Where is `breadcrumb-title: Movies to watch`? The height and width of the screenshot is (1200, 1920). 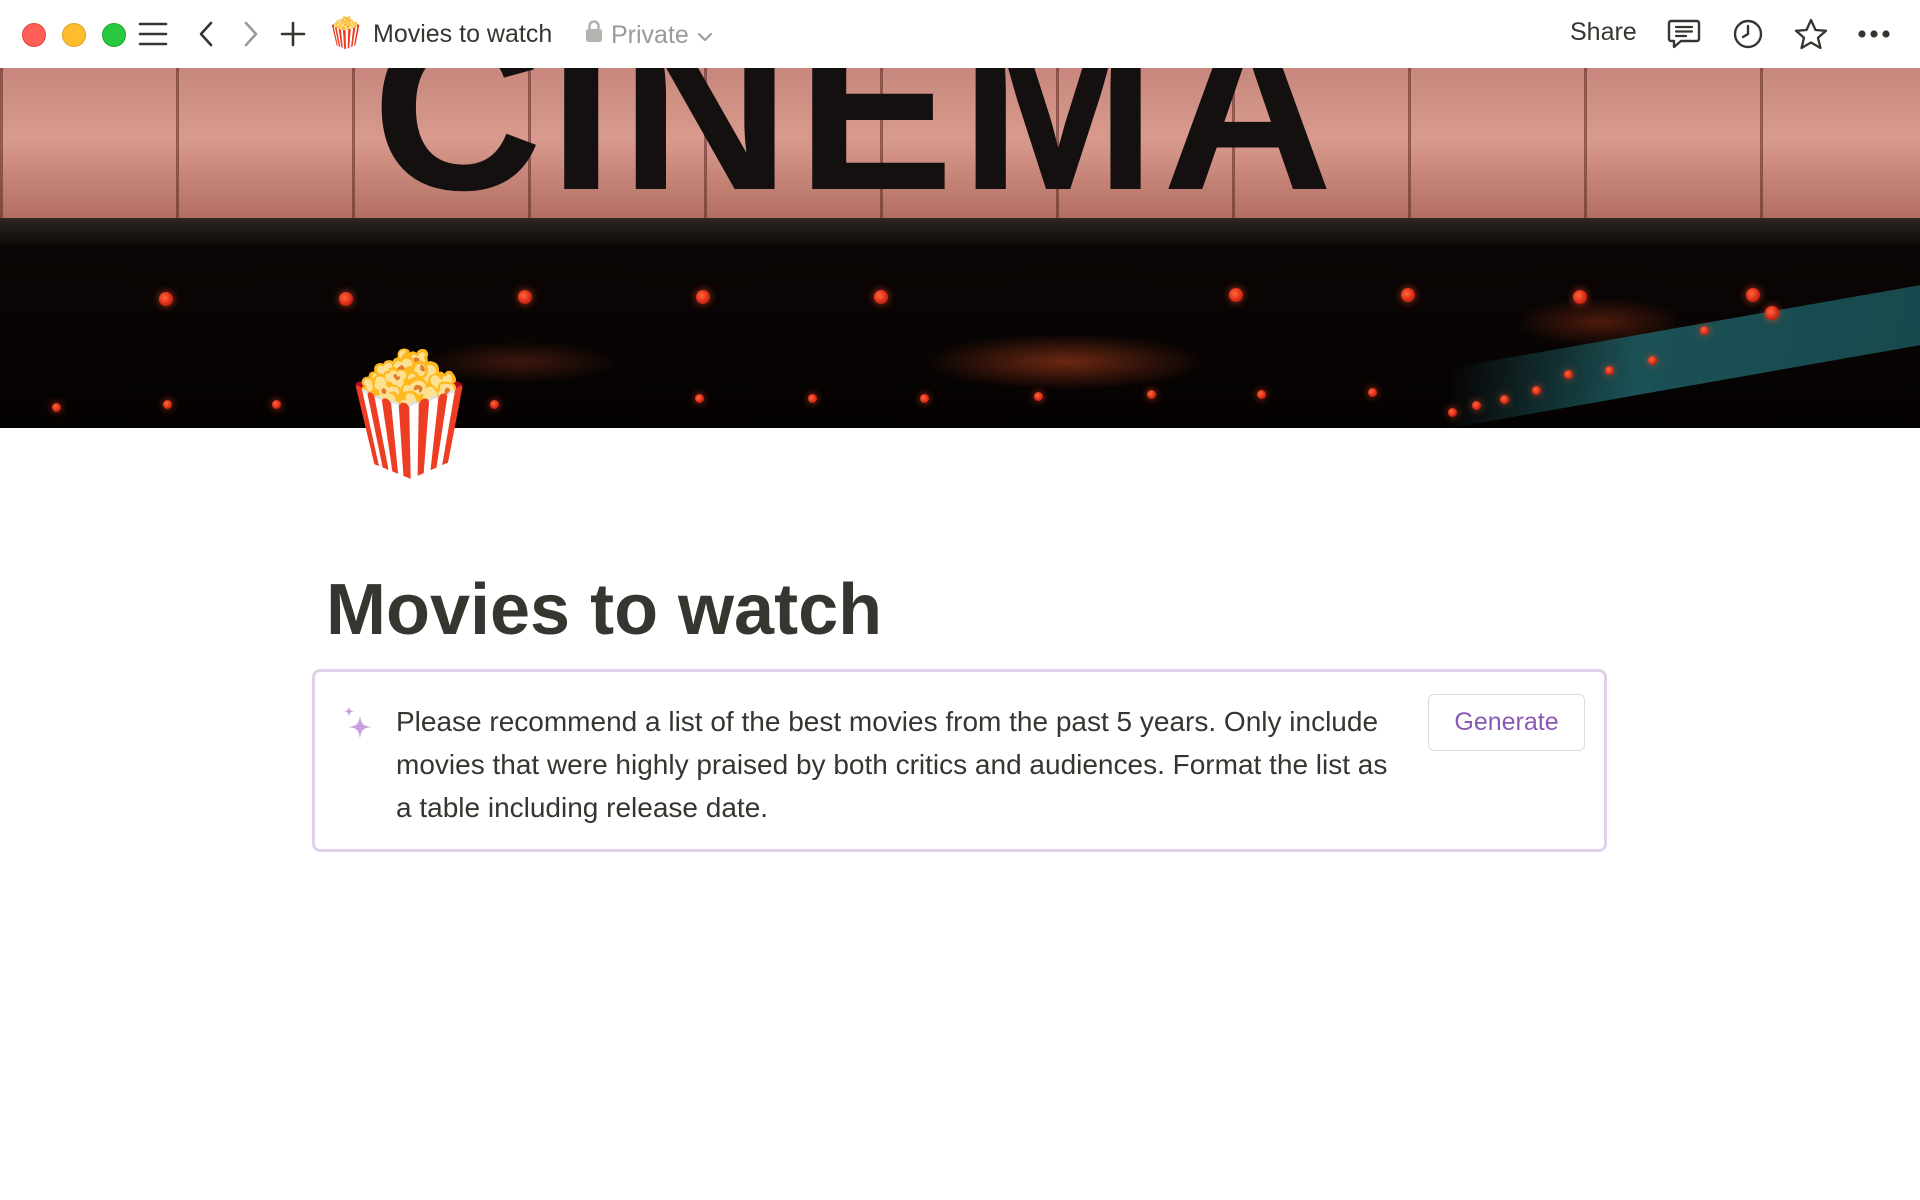 breadcrumb-title: Movies to watch is located at coordinates (462, 34).